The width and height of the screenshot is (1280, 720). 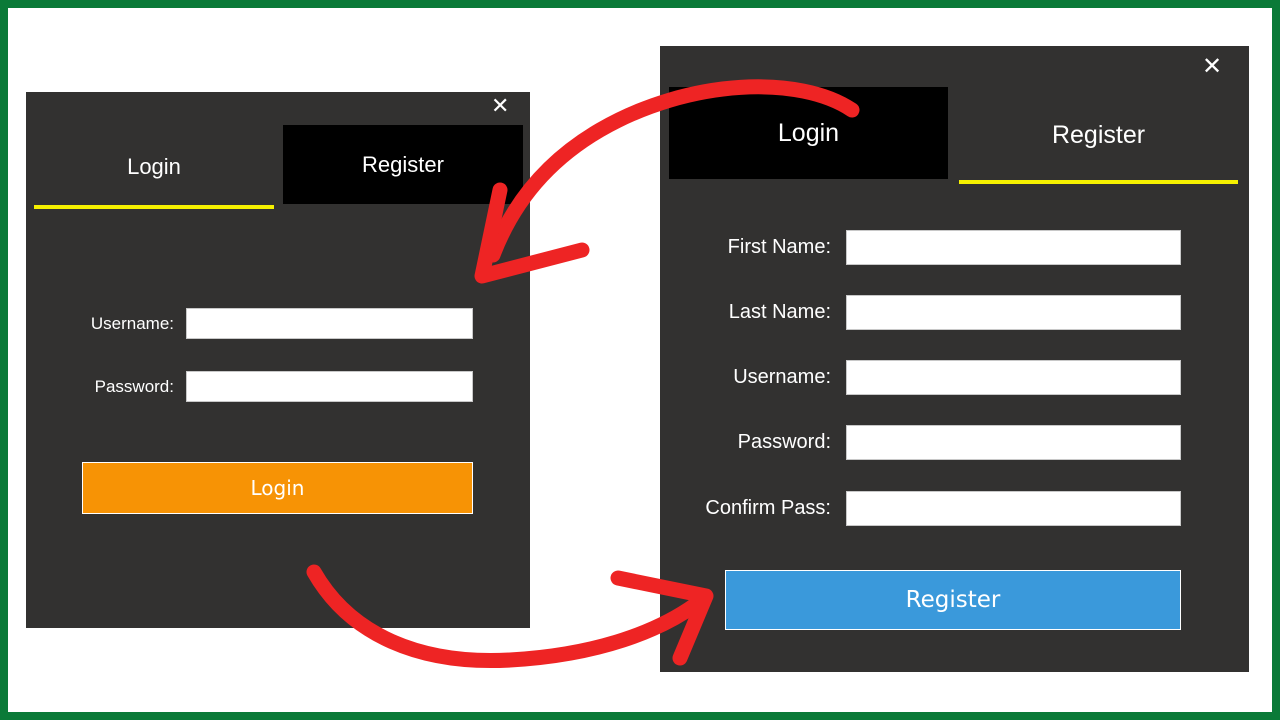 What do you see at coordinates (779, 312) in the screenshot?
I see `last-name-label: Last Name:` at bounding box center [779, 312].